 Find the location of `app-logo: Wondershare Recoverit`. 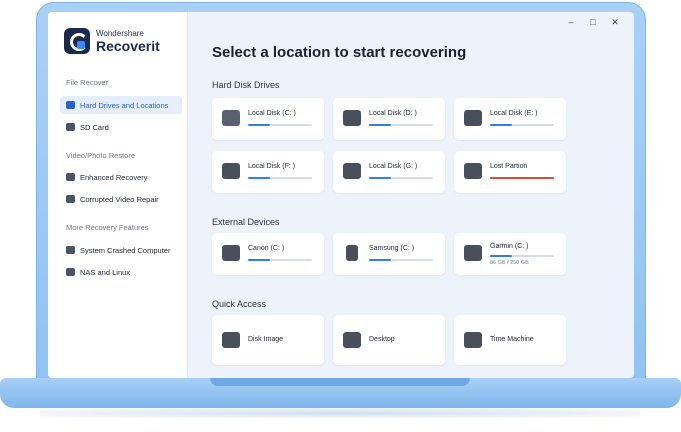

app-logo: Wondershare Recoverit is located at coordinates (112, 41).